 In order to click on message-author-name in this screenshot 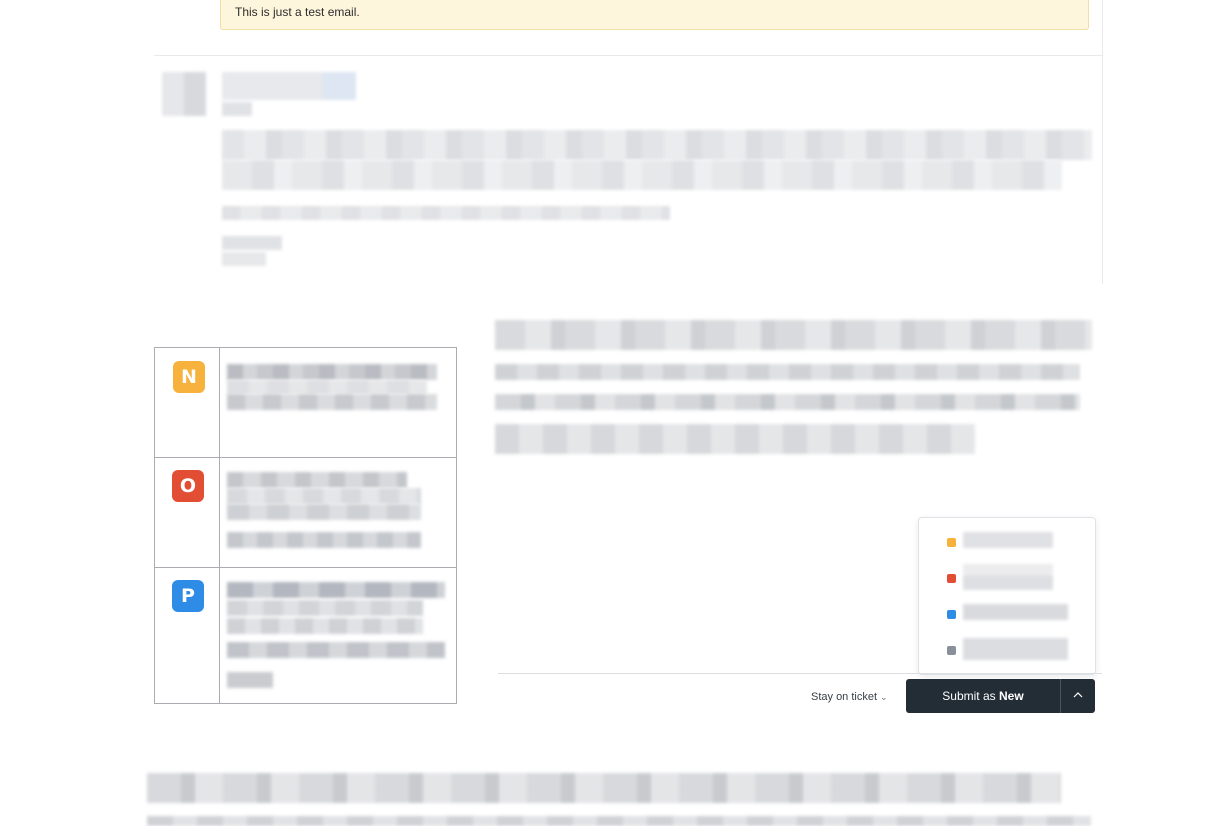, I will do `click(289, 86)`.